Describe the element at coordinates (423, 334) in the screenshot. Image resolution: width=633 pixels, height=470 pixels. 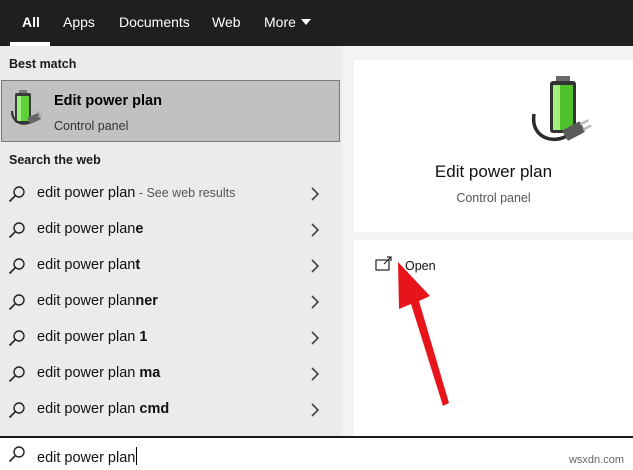
I see `annotation-arrow` at that location.